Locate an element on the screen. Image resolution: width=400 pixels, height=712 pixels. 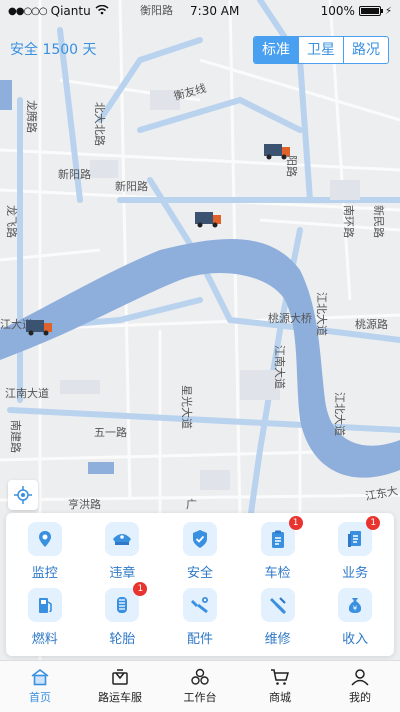
wifi-icon is located at coordinates (102, 11).